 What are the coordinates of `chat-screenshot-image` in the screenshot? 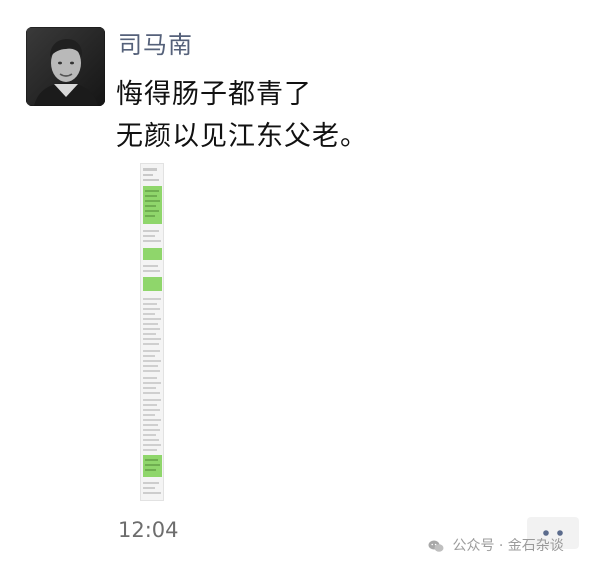 It's located at (152, 332).